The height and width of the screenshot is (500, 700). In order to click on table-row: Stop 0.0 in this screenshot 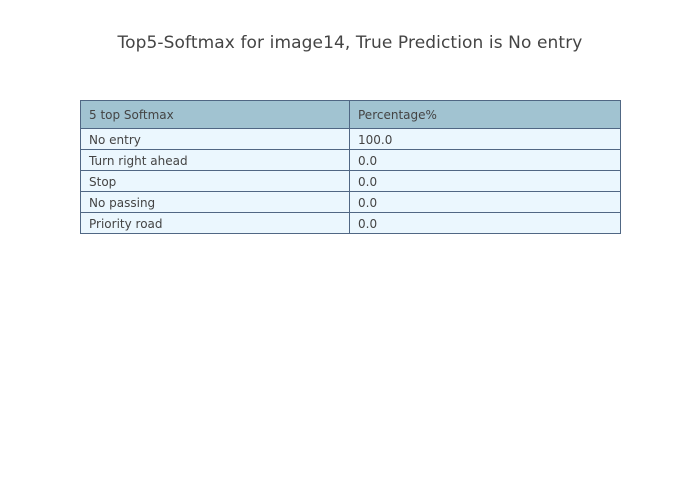, I will do `click(350, 181)`.